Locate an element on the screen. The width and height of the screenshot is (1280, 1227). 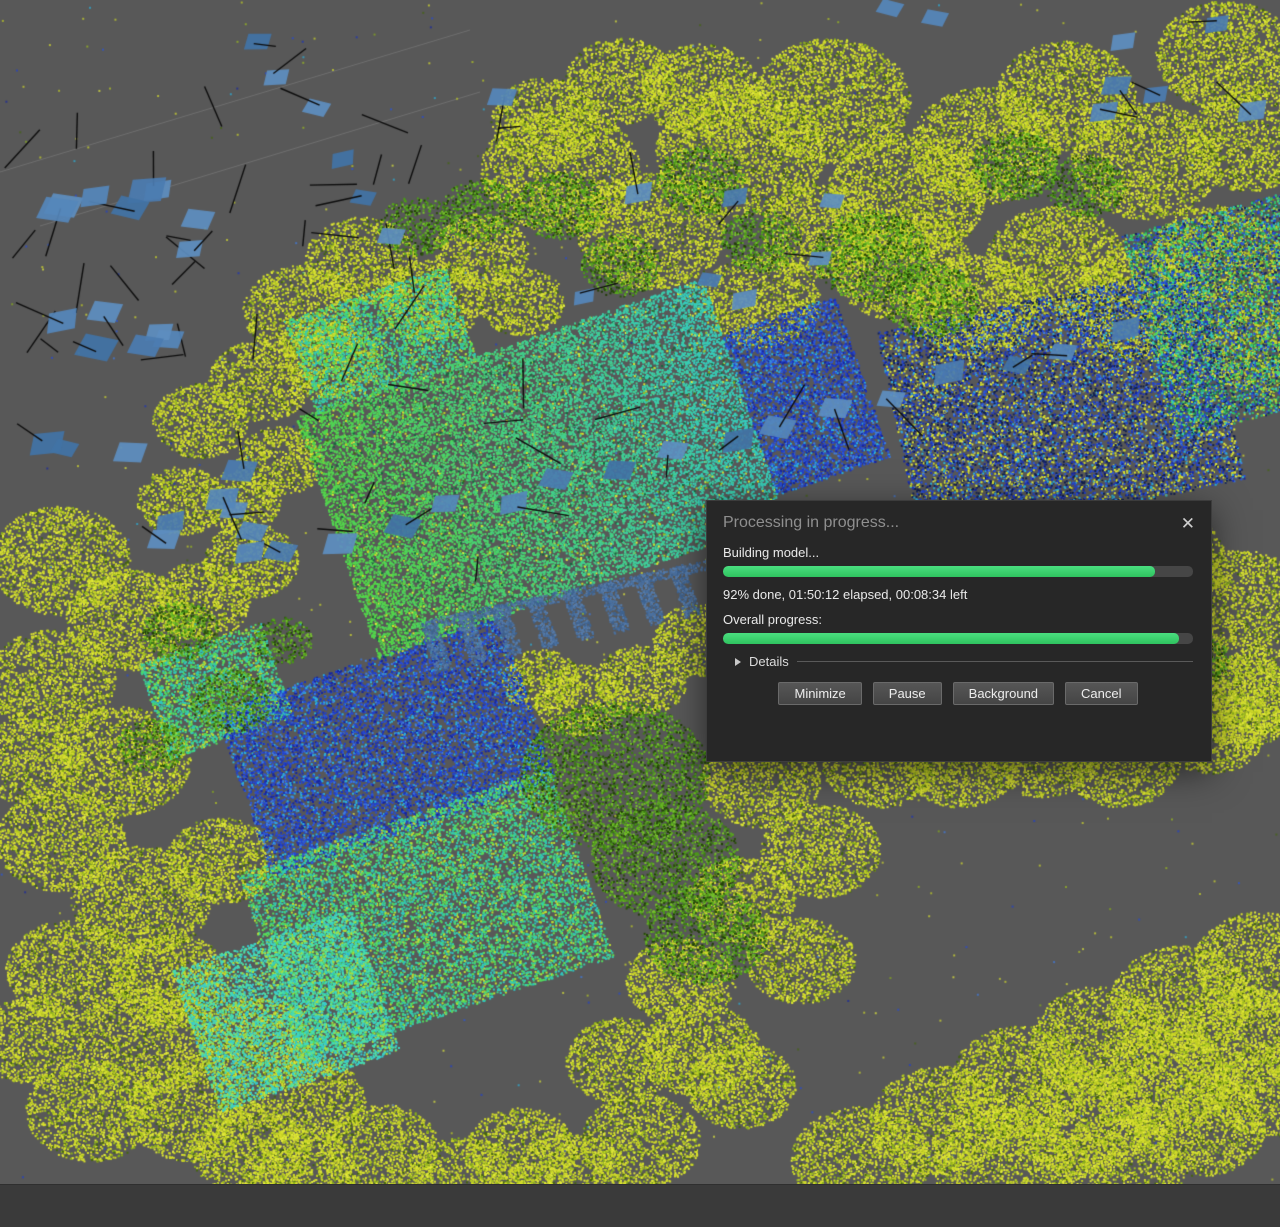
minimize-button: Minimize is located at coordinates (820, 693).